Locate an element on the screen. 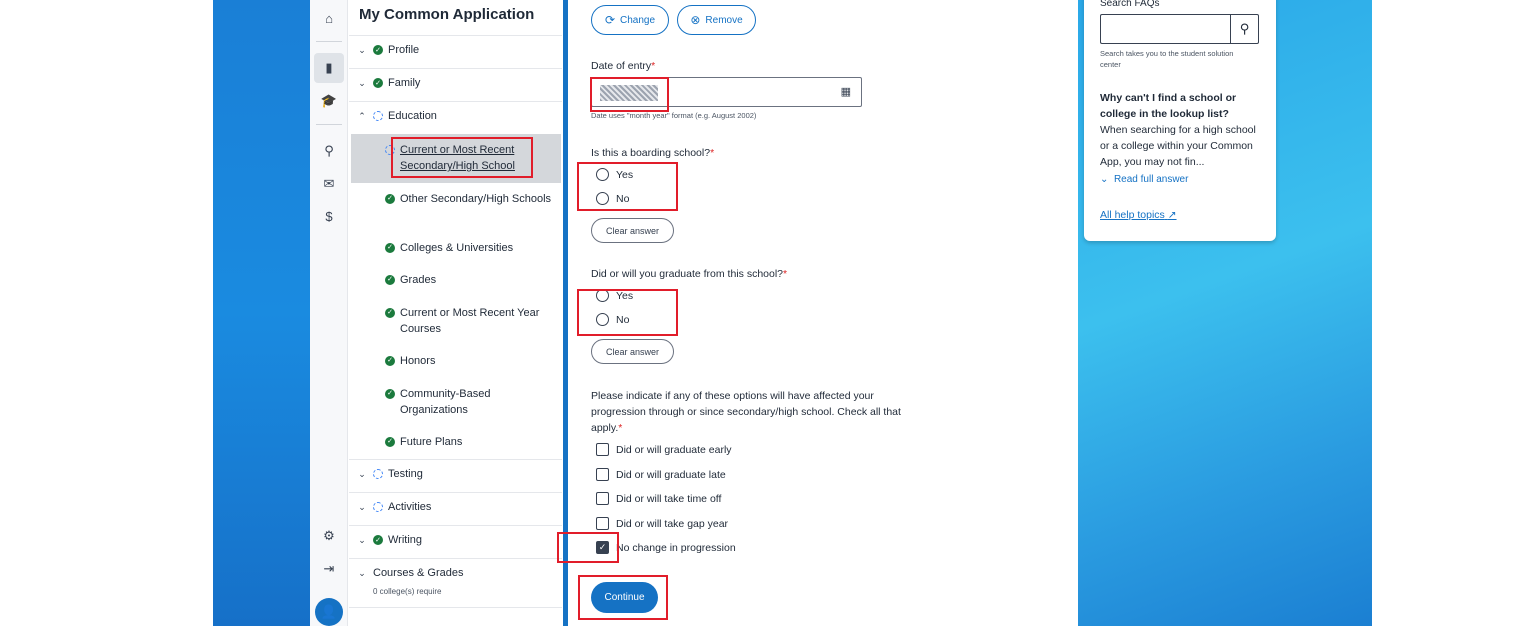  sidebar-section-courses-grades: ⌄ Courses & Grades is located at coordinates (455, 573).